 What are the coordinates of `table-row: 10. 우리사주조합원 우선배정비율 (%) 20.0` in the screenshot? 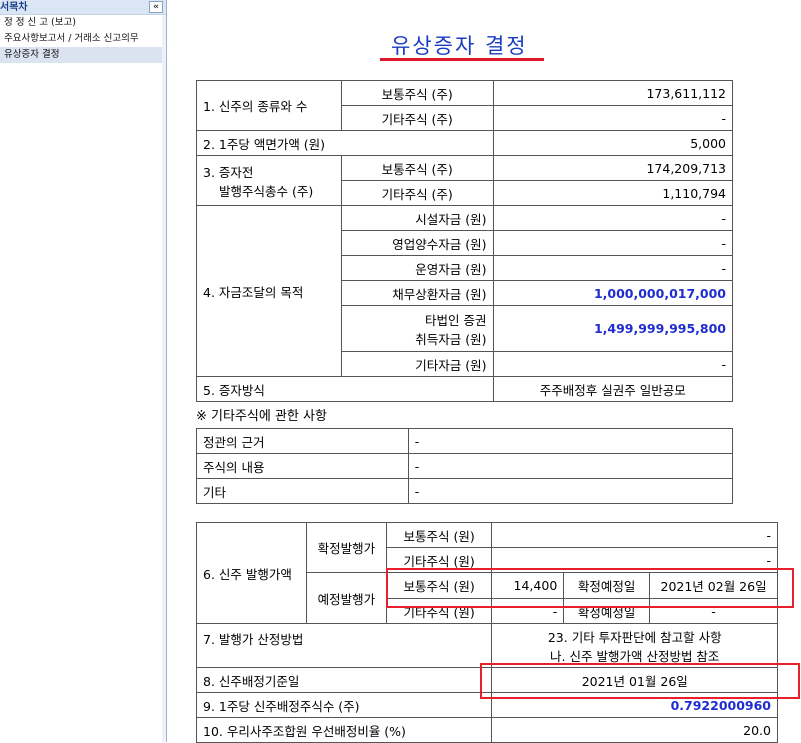 It's located at (486, 730).